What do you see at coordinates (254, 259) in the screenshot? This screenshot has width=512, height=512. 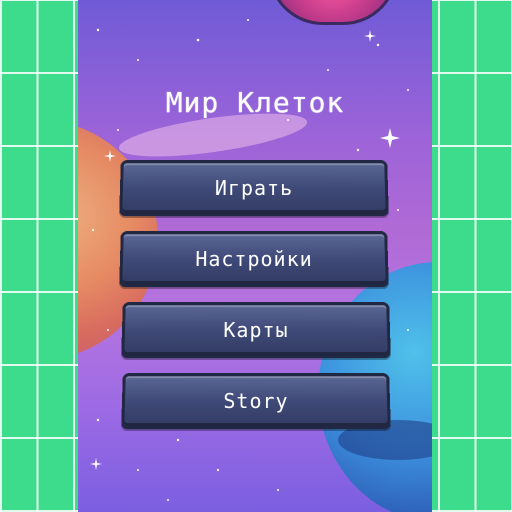 I see `settings-button: Настройки` at bounding box center [254, 259].